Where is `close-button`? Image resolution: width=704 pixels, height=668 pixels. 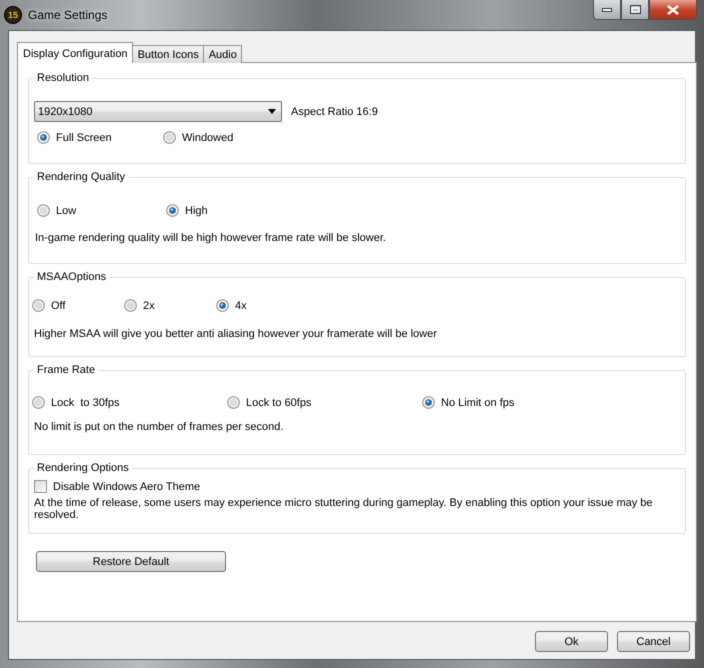 close-button is located at coordinates (673, 10).